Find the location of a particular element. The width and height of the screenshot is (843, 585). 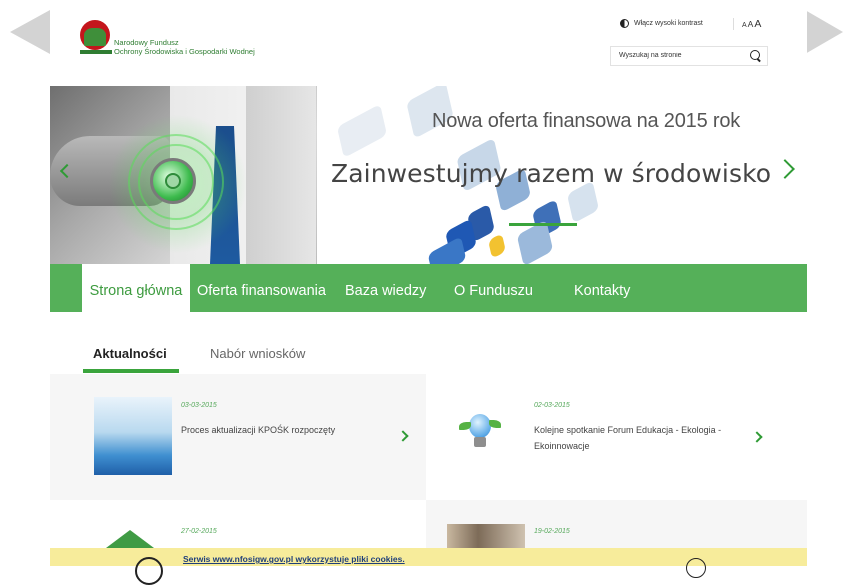

high-contrast-toggle: Włącz wysoki kontrast is located at coordinates (661, 23).